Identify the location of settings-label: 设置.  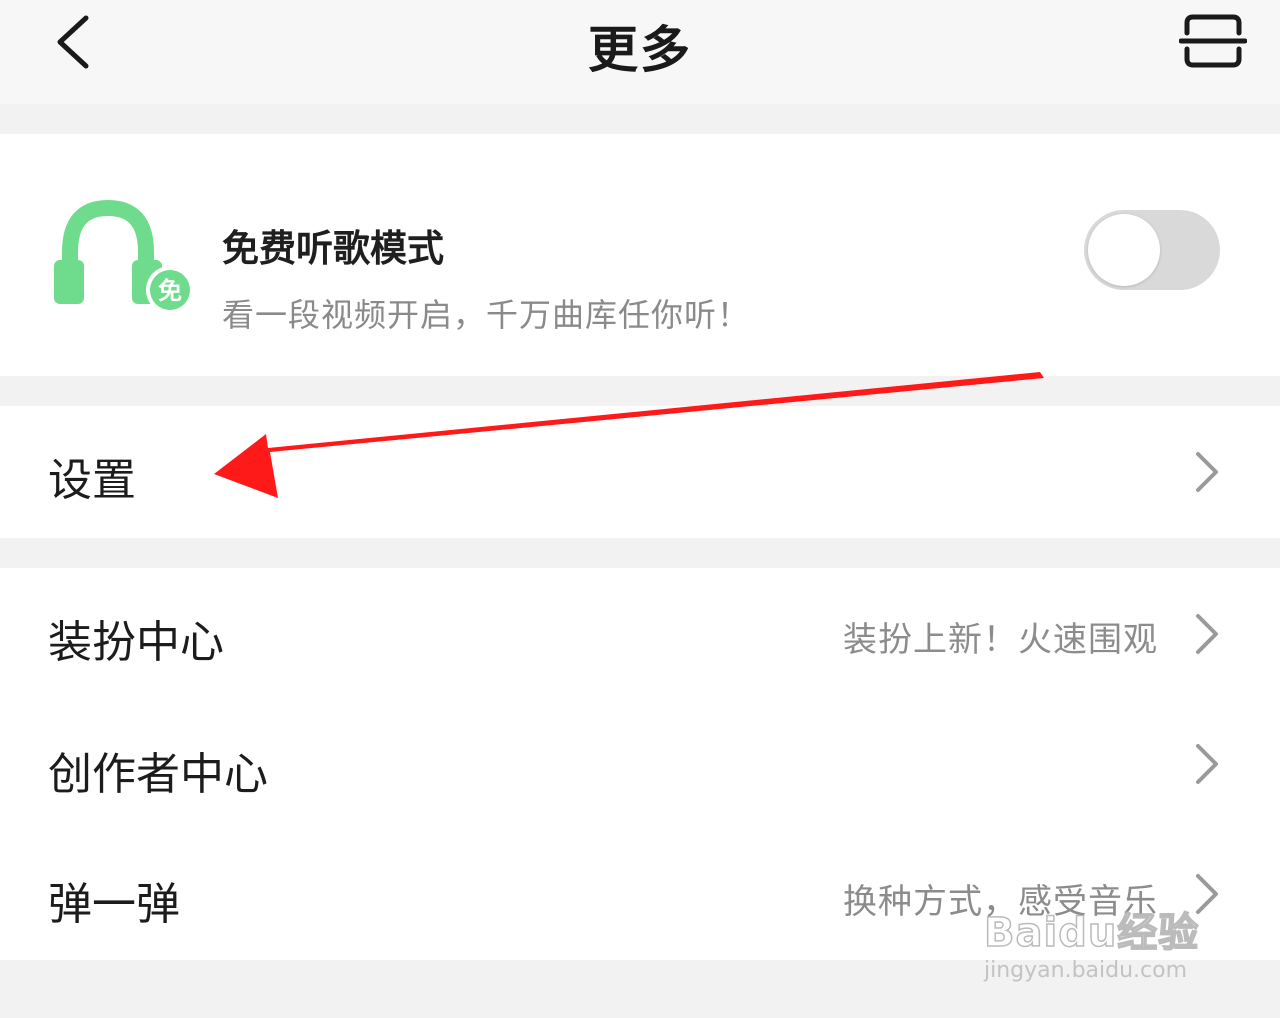
(92, 480).